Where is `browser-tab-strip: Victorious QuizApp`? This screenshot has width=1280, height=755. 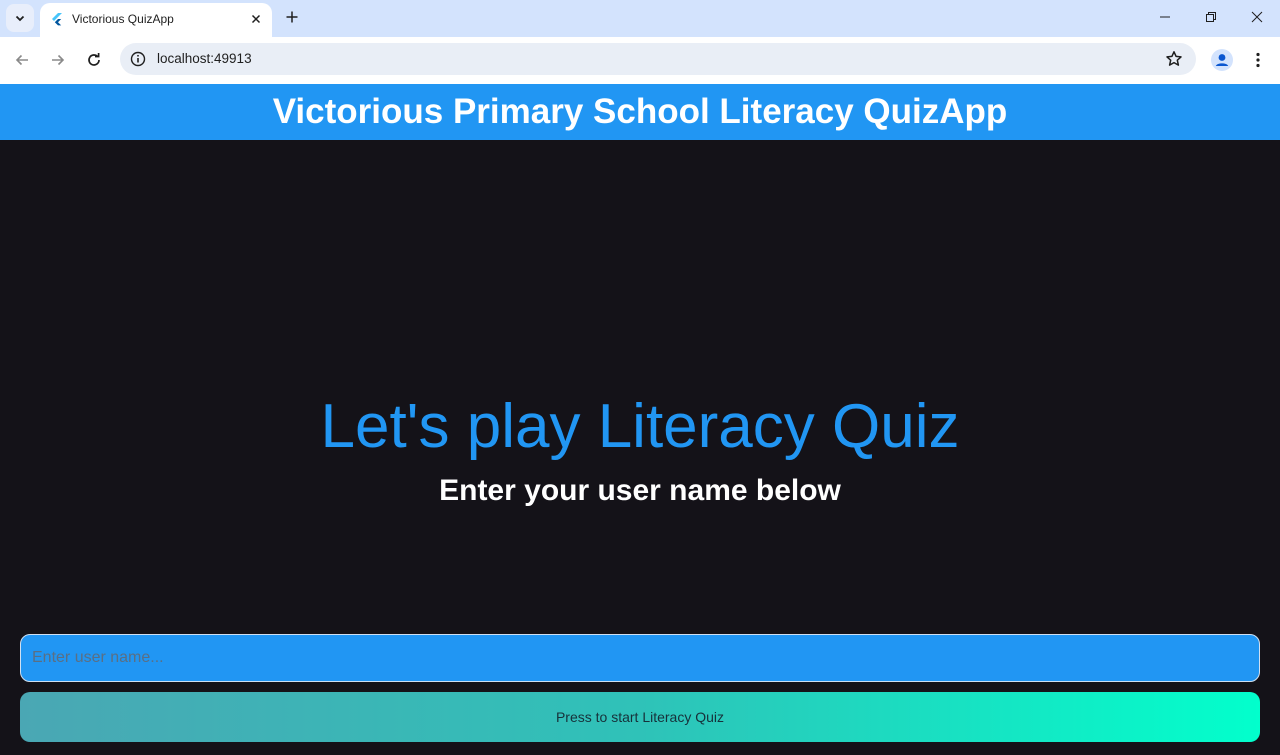
browser-tab-strip: Victorious QuizApp is located at coordinates (640, 18).